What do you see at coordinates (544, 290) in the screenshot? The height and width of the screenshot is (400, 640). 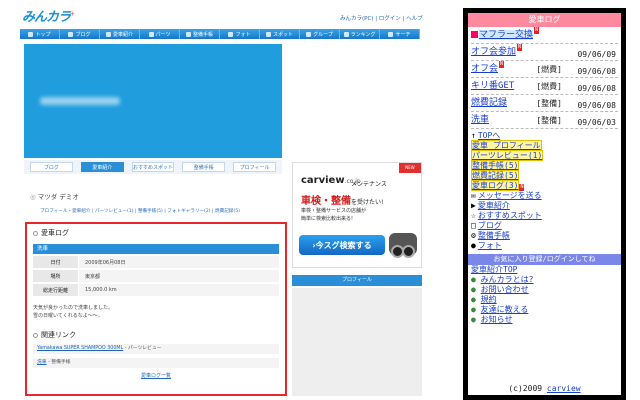 I see `mobile-footer-link-row: ● お問い合わせ` at bounding box center [544, 290].